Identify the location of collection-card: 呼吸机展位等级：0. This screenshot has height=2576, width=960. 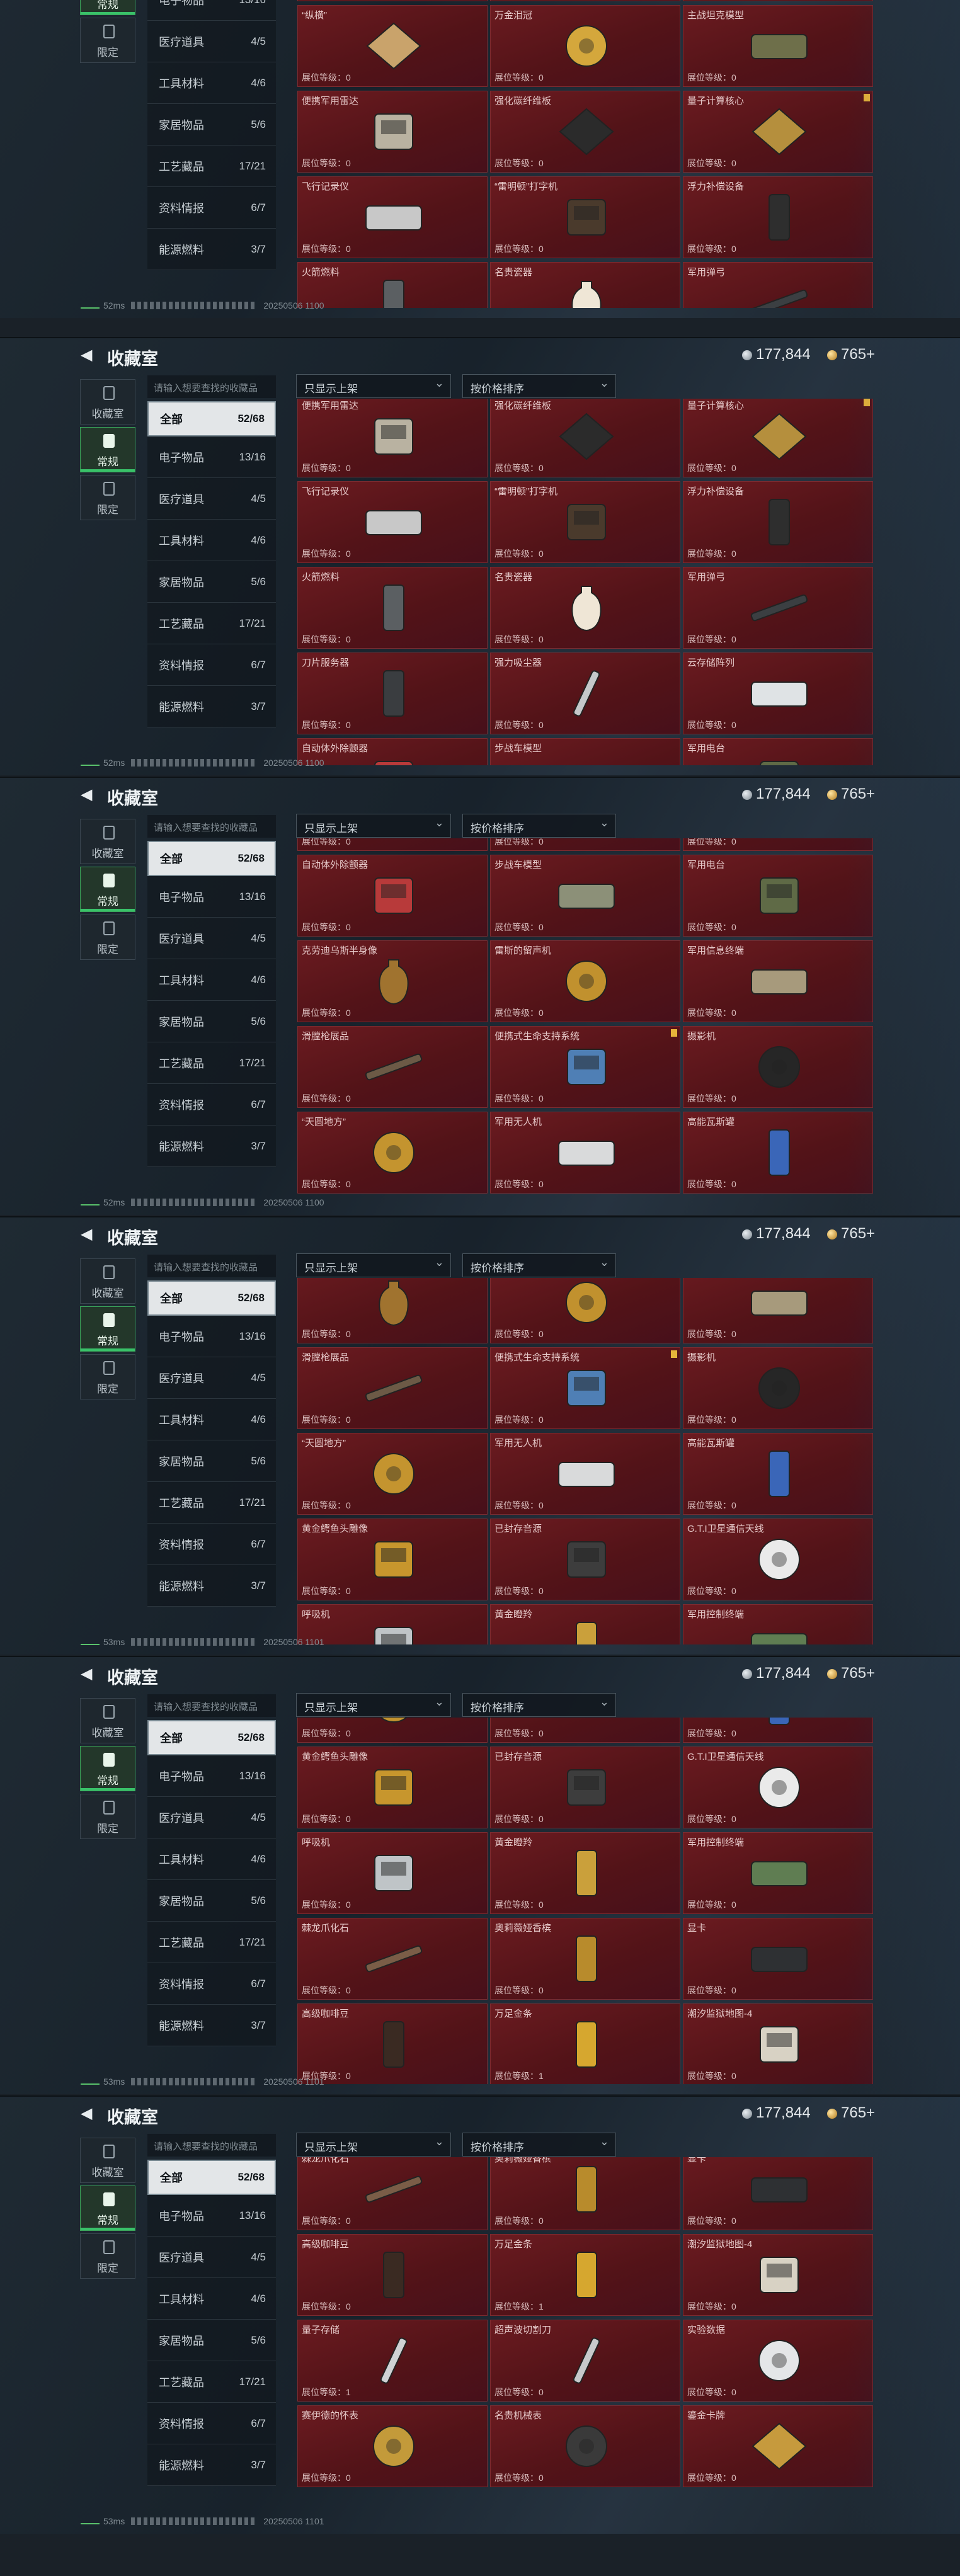
(392, 1624).